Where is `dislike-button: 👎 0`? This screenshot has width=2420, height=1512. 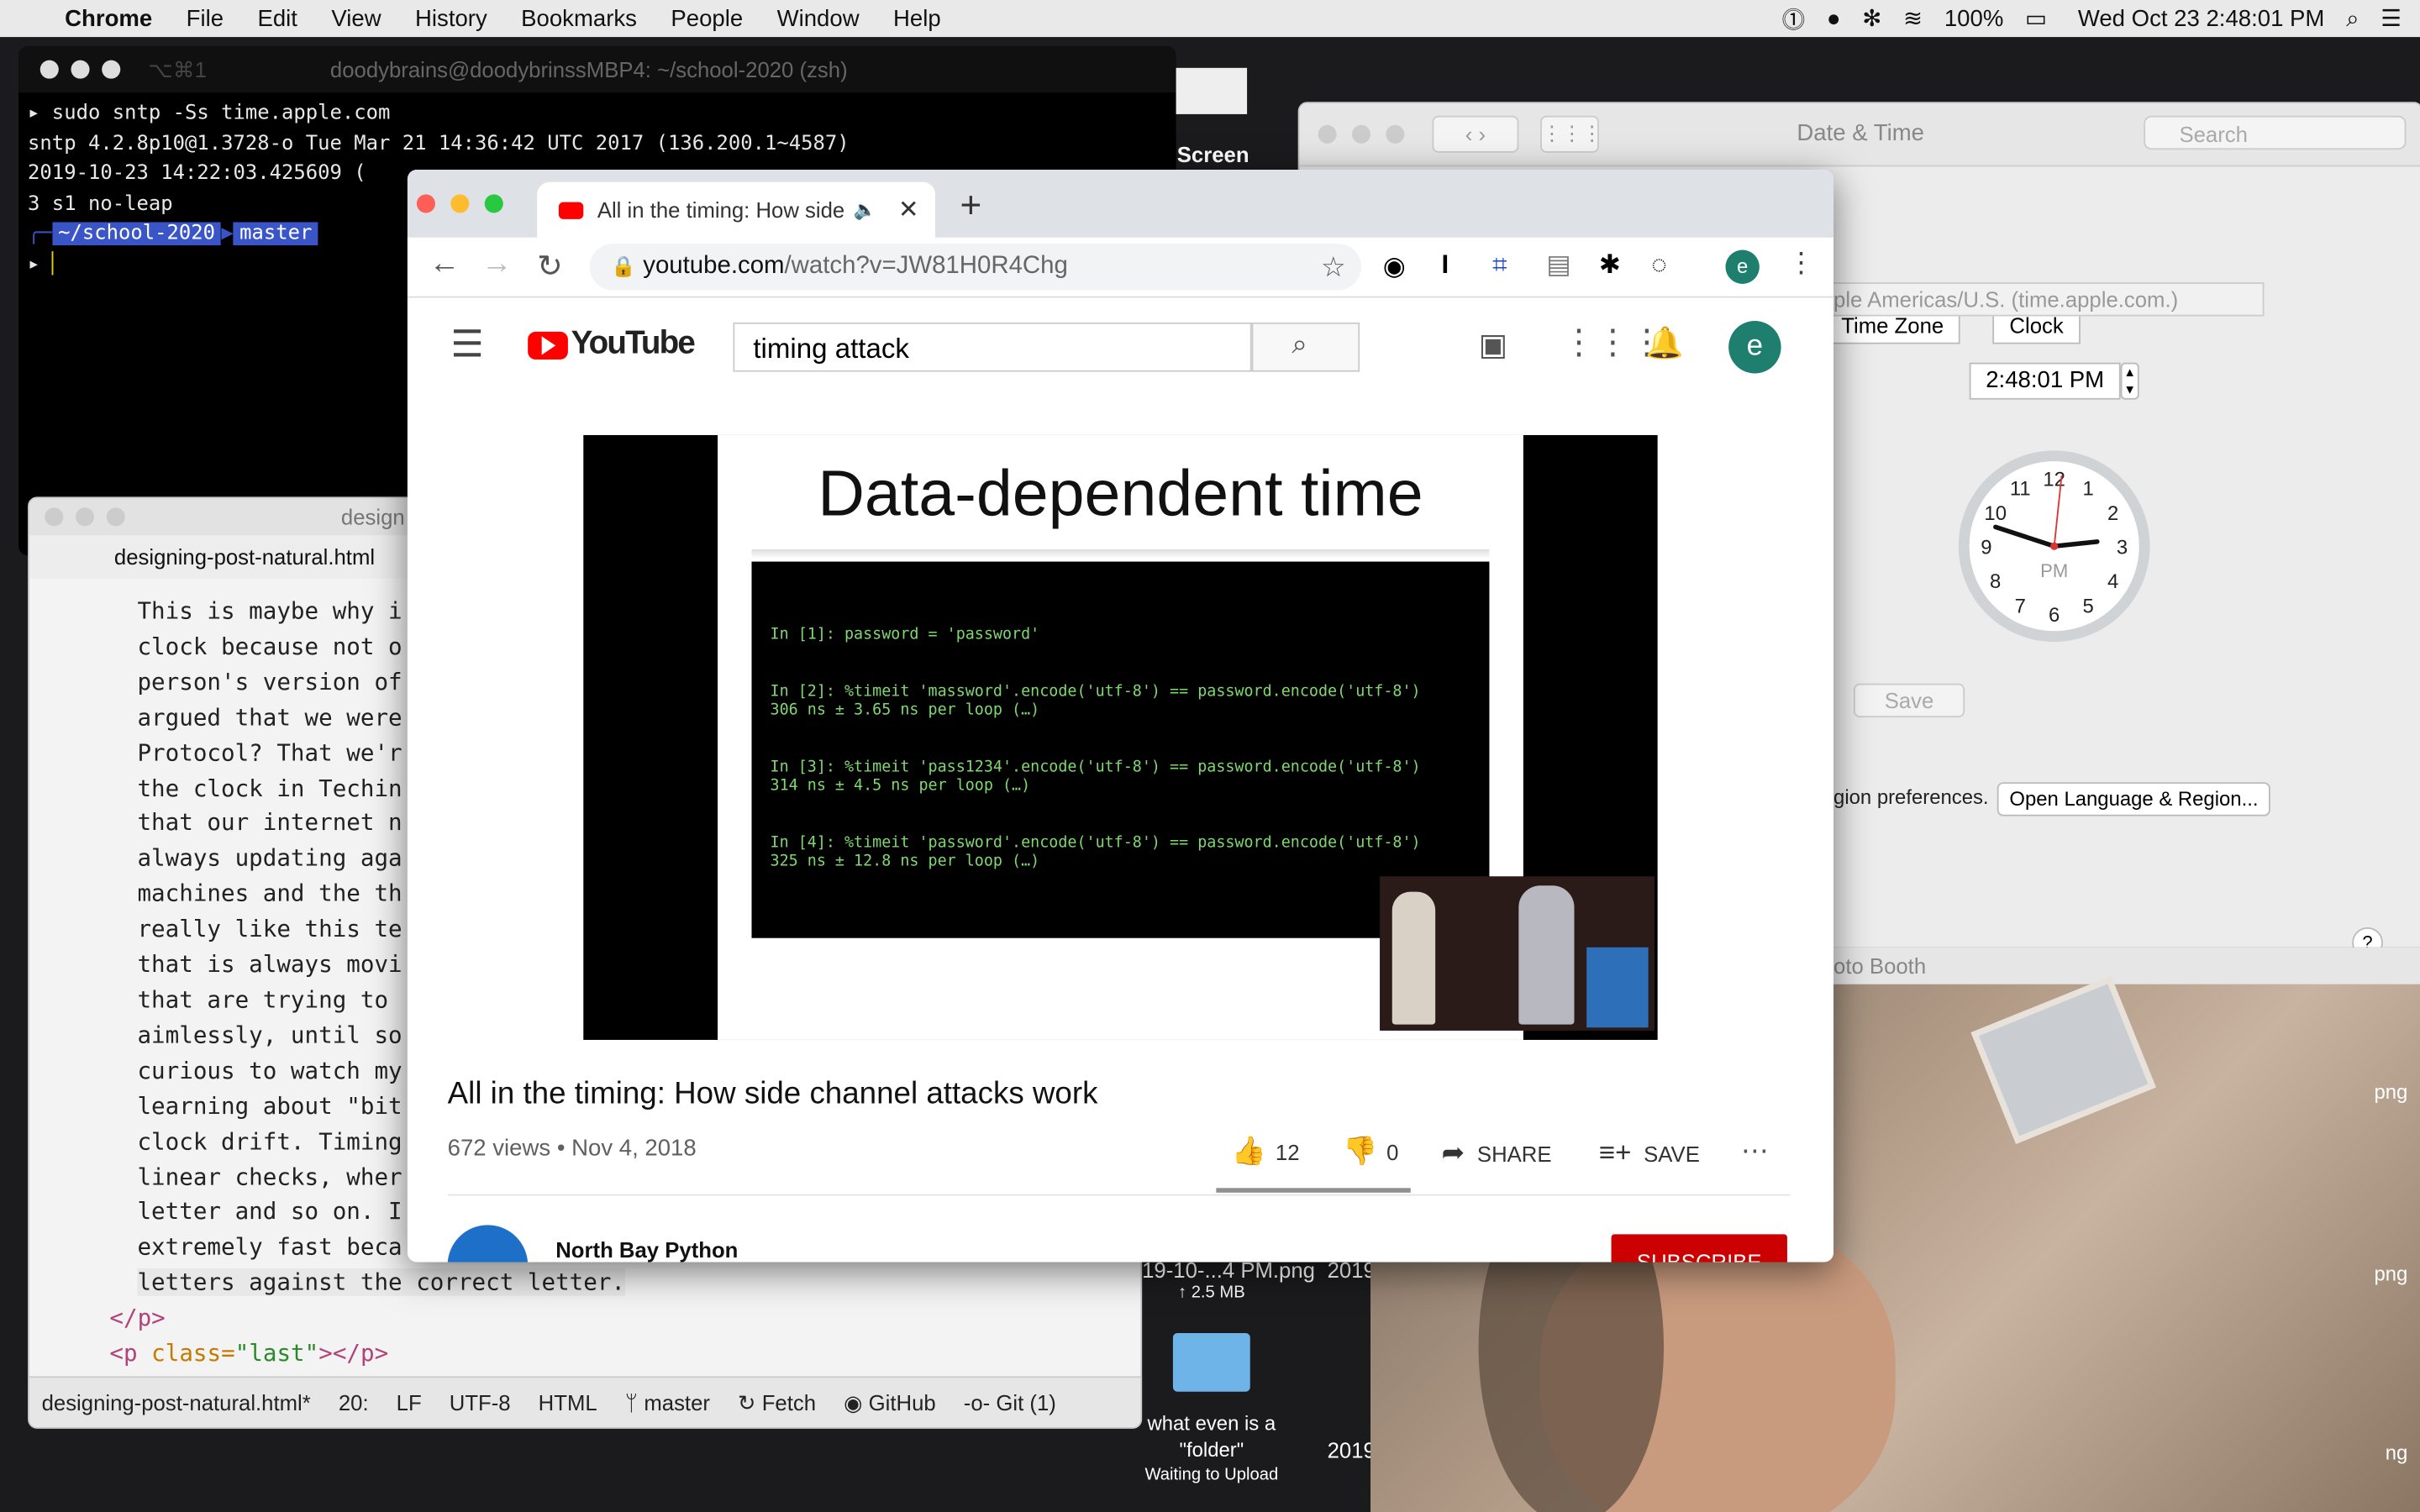
dislike-button: 👎 0 is located at coordinates (1371, 1152).